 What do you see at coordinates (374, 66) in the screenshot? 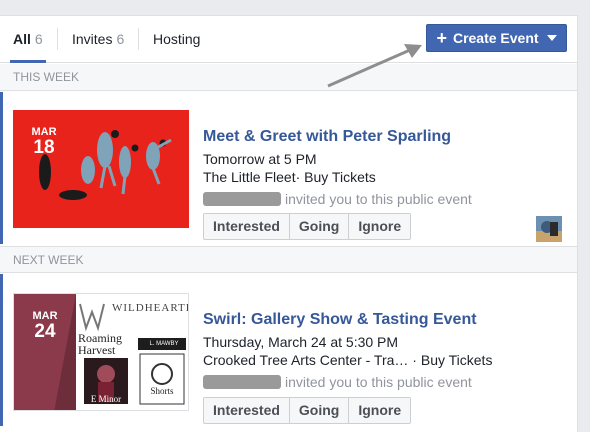
I see `annotation-arrow-icon` at bounding box center [374, 66].